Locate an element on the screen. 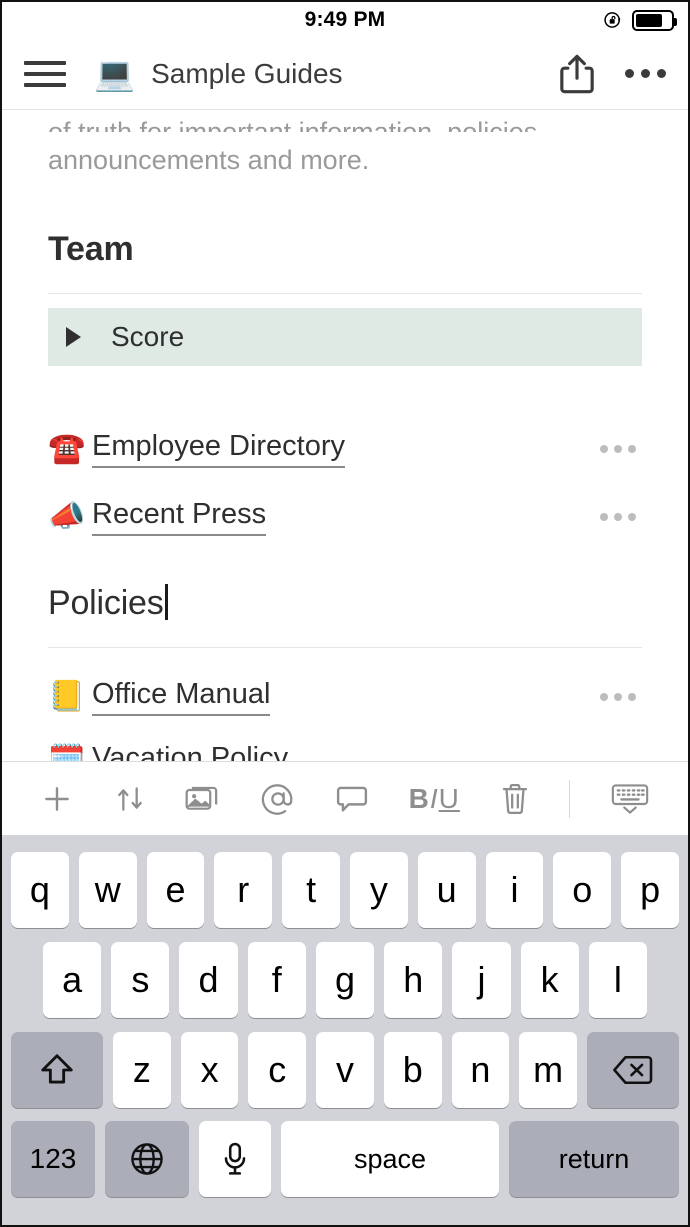 Image resolution: width=690 pixels, height=1227 pixels. page-link-vacation-policy: Vacation Policy is located at coordinates (190, 751).